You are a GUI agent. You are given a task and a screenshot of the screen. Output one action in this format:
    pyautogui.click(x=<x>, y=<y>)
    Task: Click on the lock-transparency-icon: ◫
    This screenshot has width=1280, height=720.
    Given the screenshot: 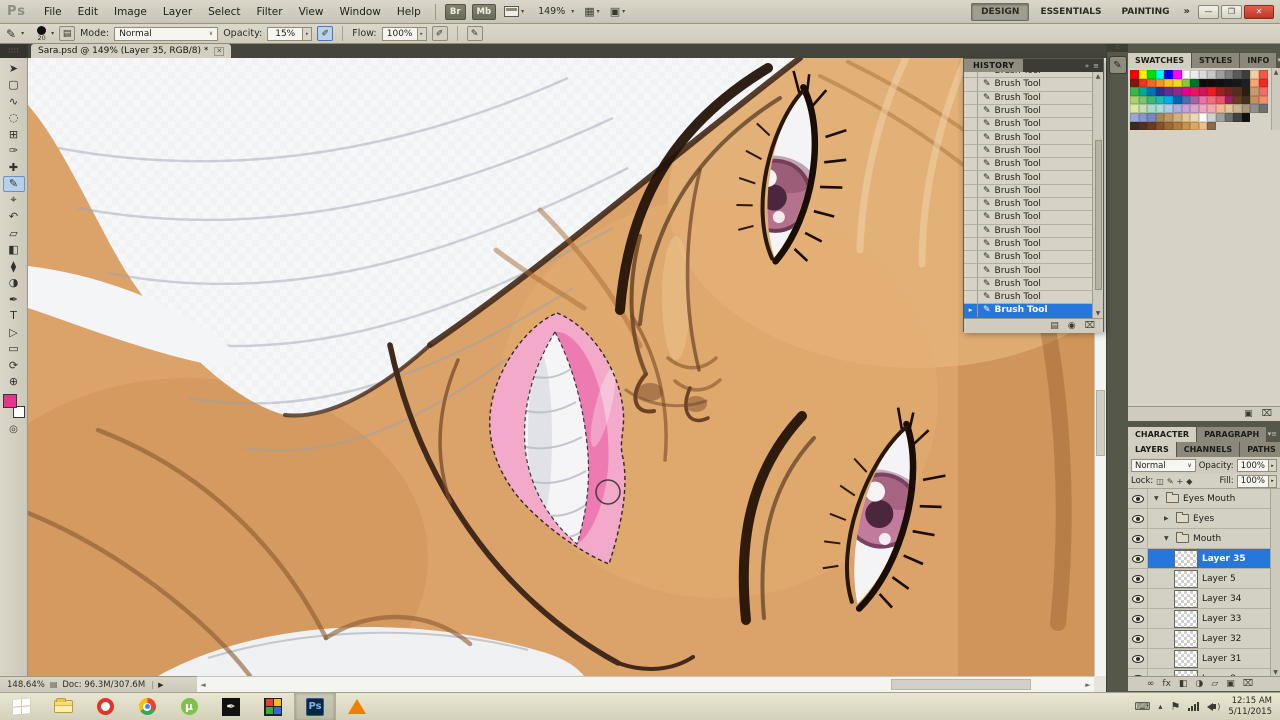 What is the action you would take?
    pyautogui.click(x=1160, y=481)
    